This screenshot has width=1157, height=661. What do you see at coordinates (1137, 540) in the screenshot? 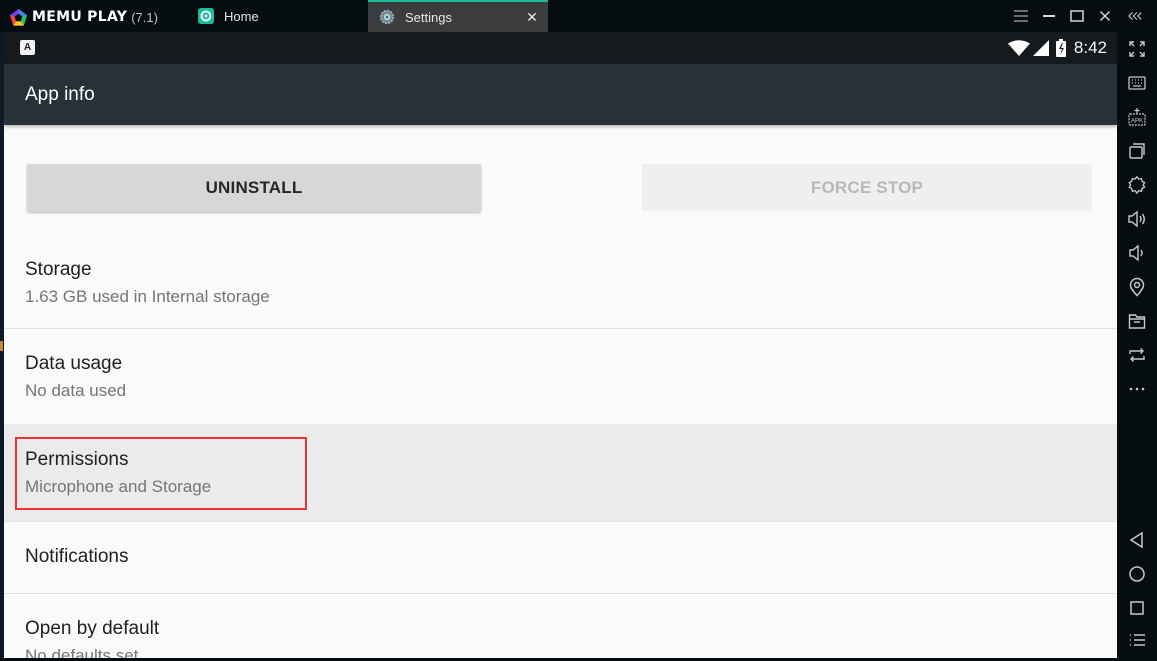
I see `back-icon` at bounding box center [1137, 540].